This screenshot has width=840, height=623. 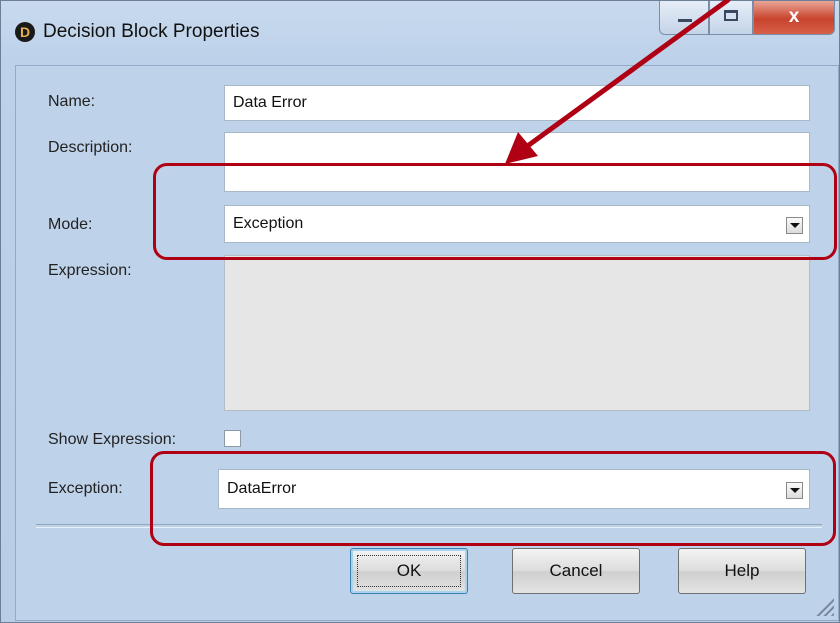 I want to click on title-bar: D Decision Block Properties x, so click(x=420, y=33).